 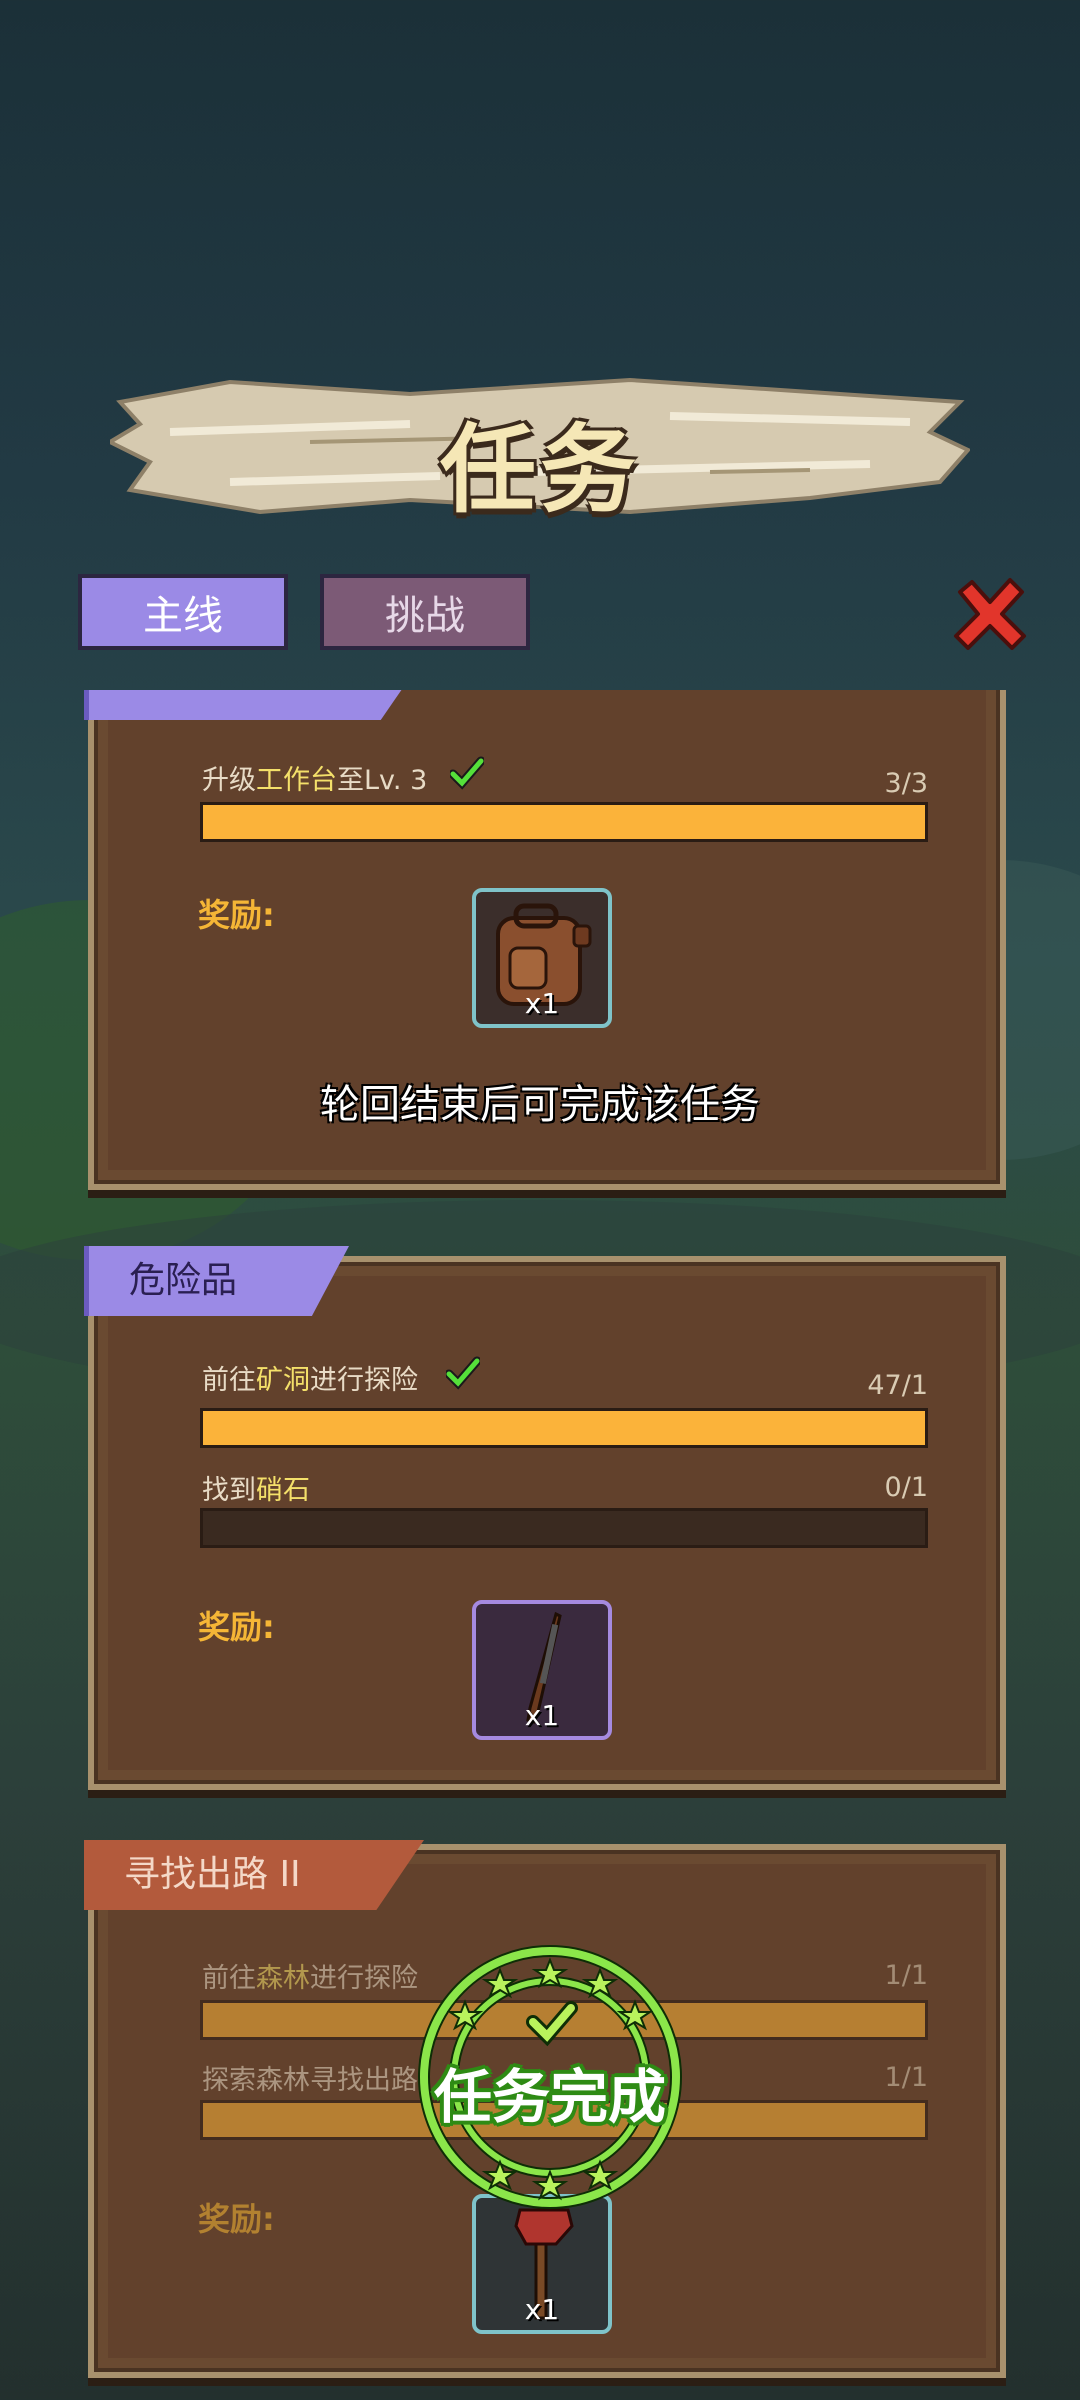 What do you see at coordinates (564, 1528) in the screenshot?
I see `quest-2-task-2-progress` at bounding box center [564, 1528].